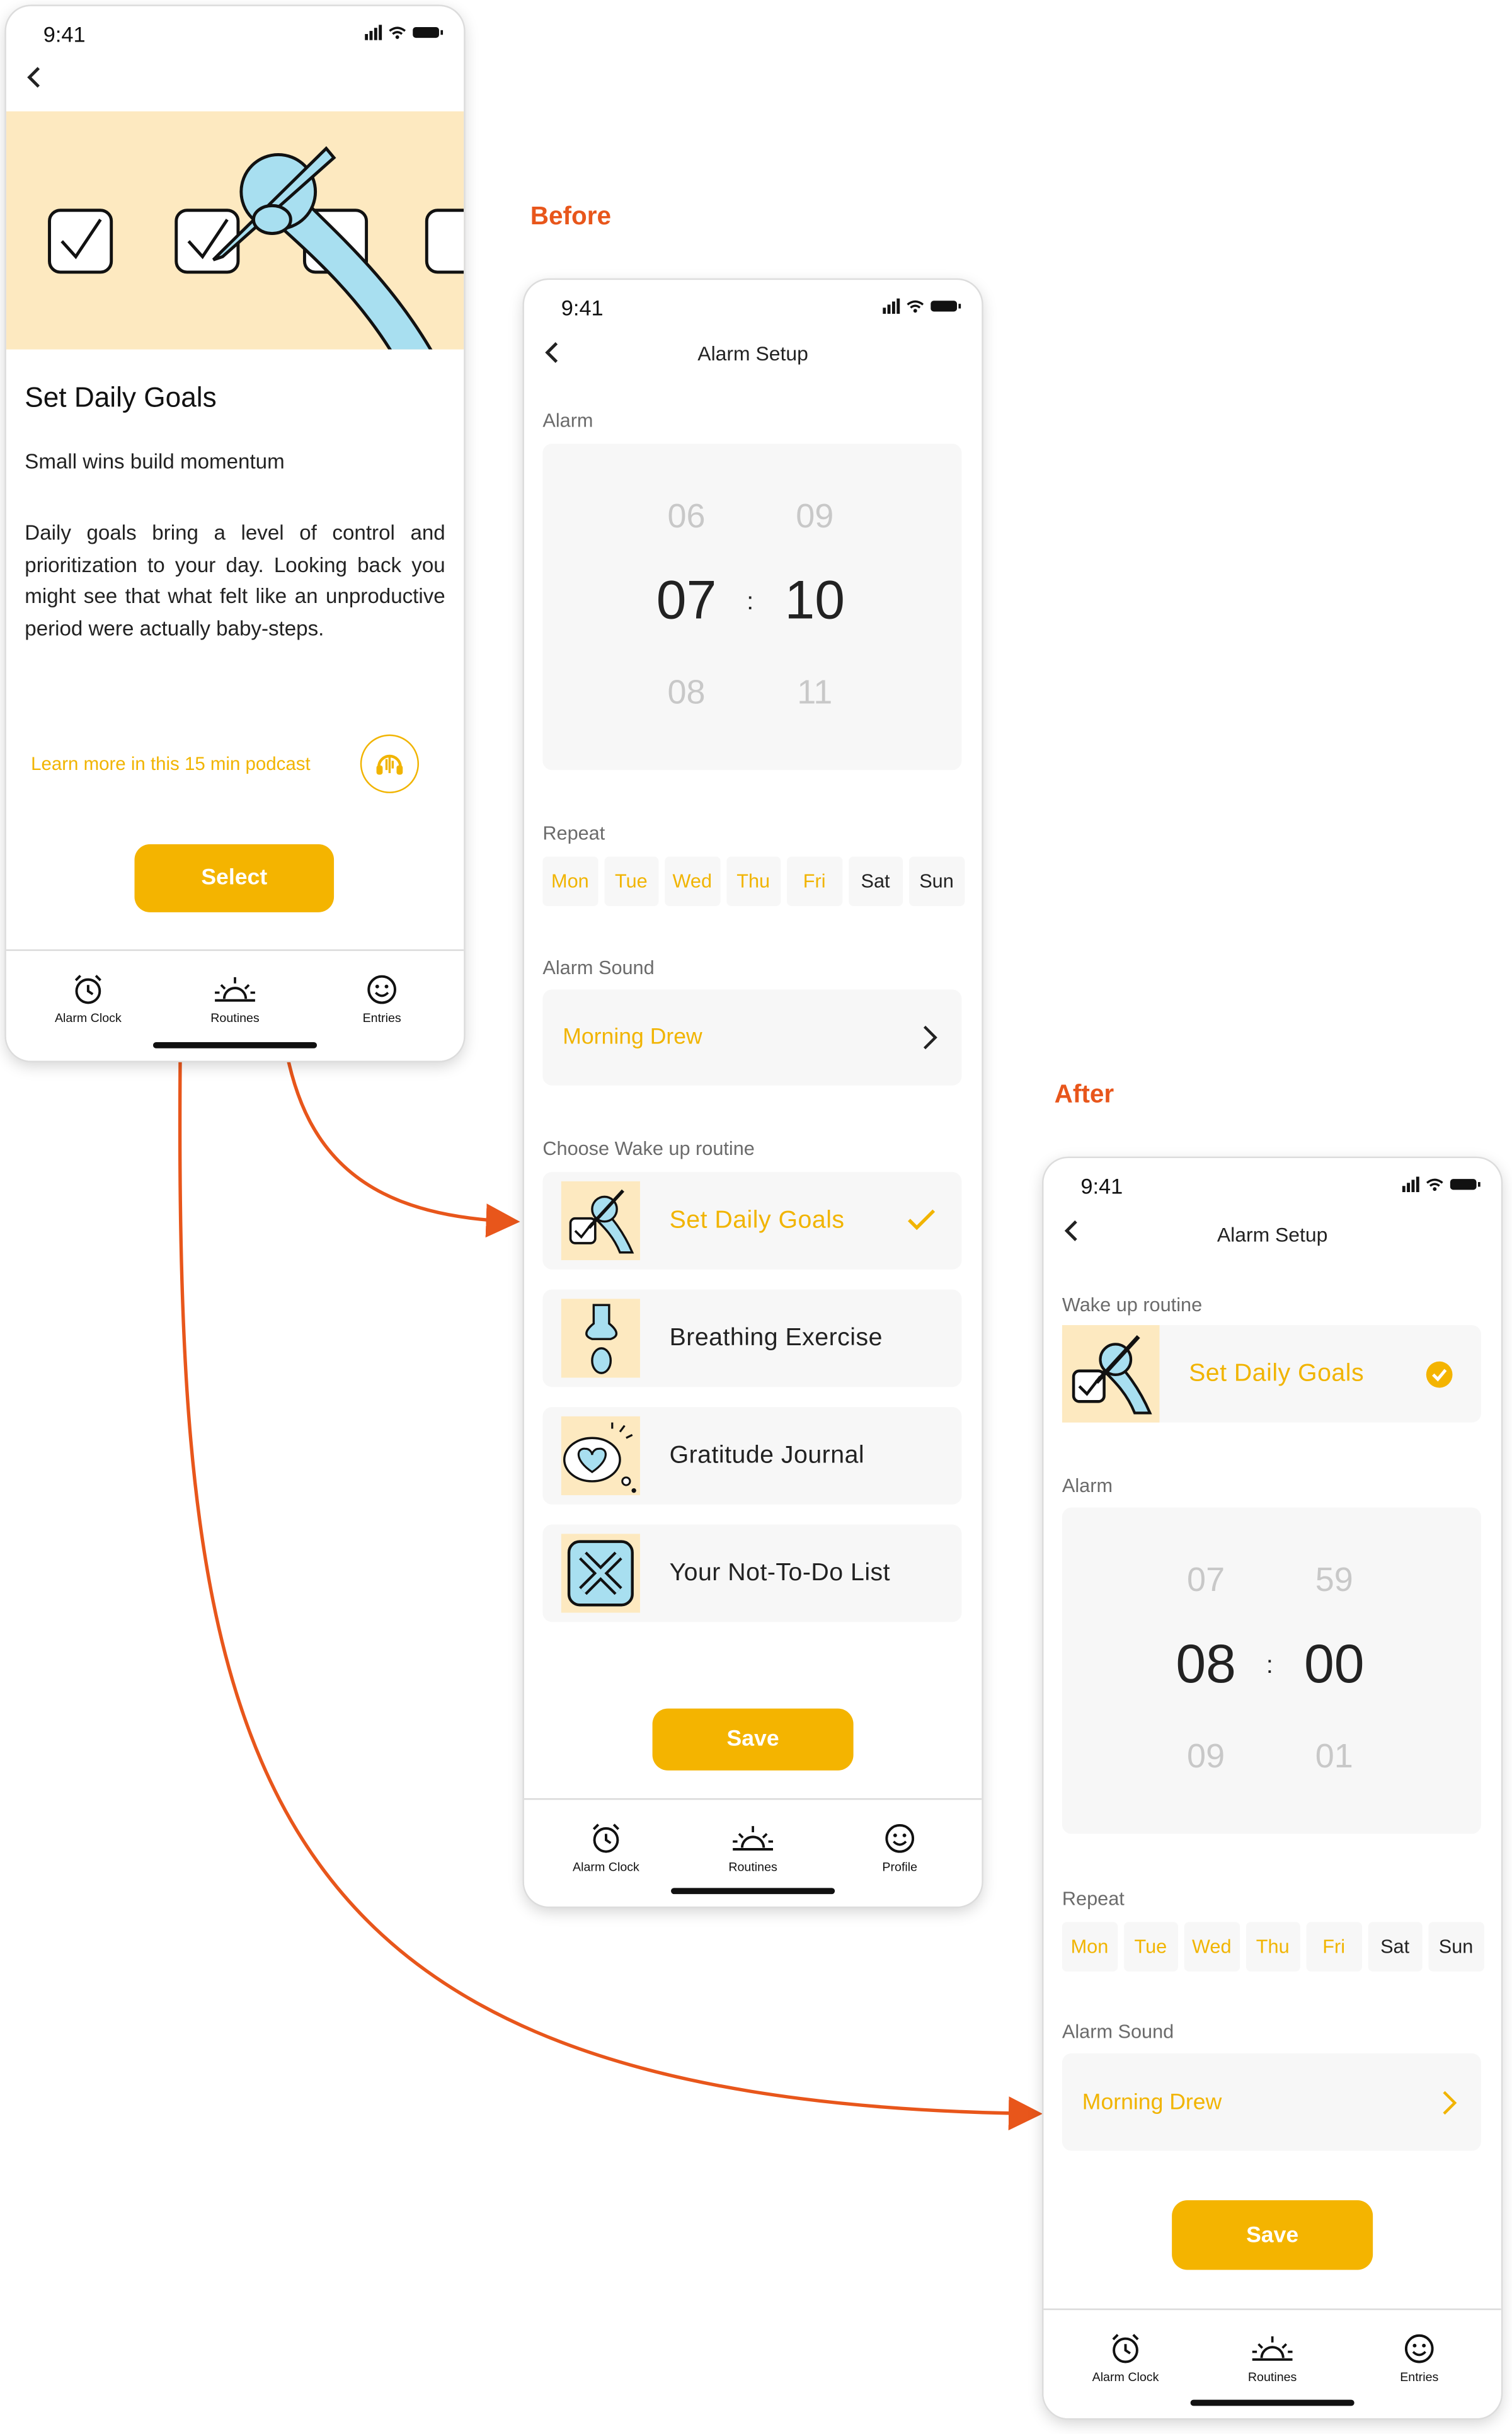 This screenshot has height=2434, width=1512. Describe the element at coordinates (752, 1867) in the screenshot. I see `tab-label: Routines` at that location.